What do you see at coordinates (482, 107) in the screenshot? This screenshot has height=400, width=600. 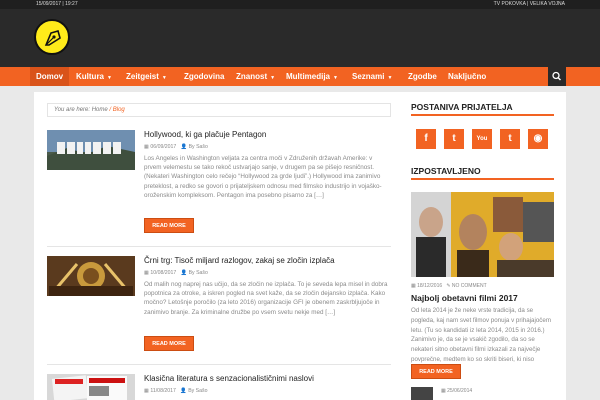 I see `friends-widget-title: POSTANIVA PRIJATELJA` at bounding box center [482, 107].